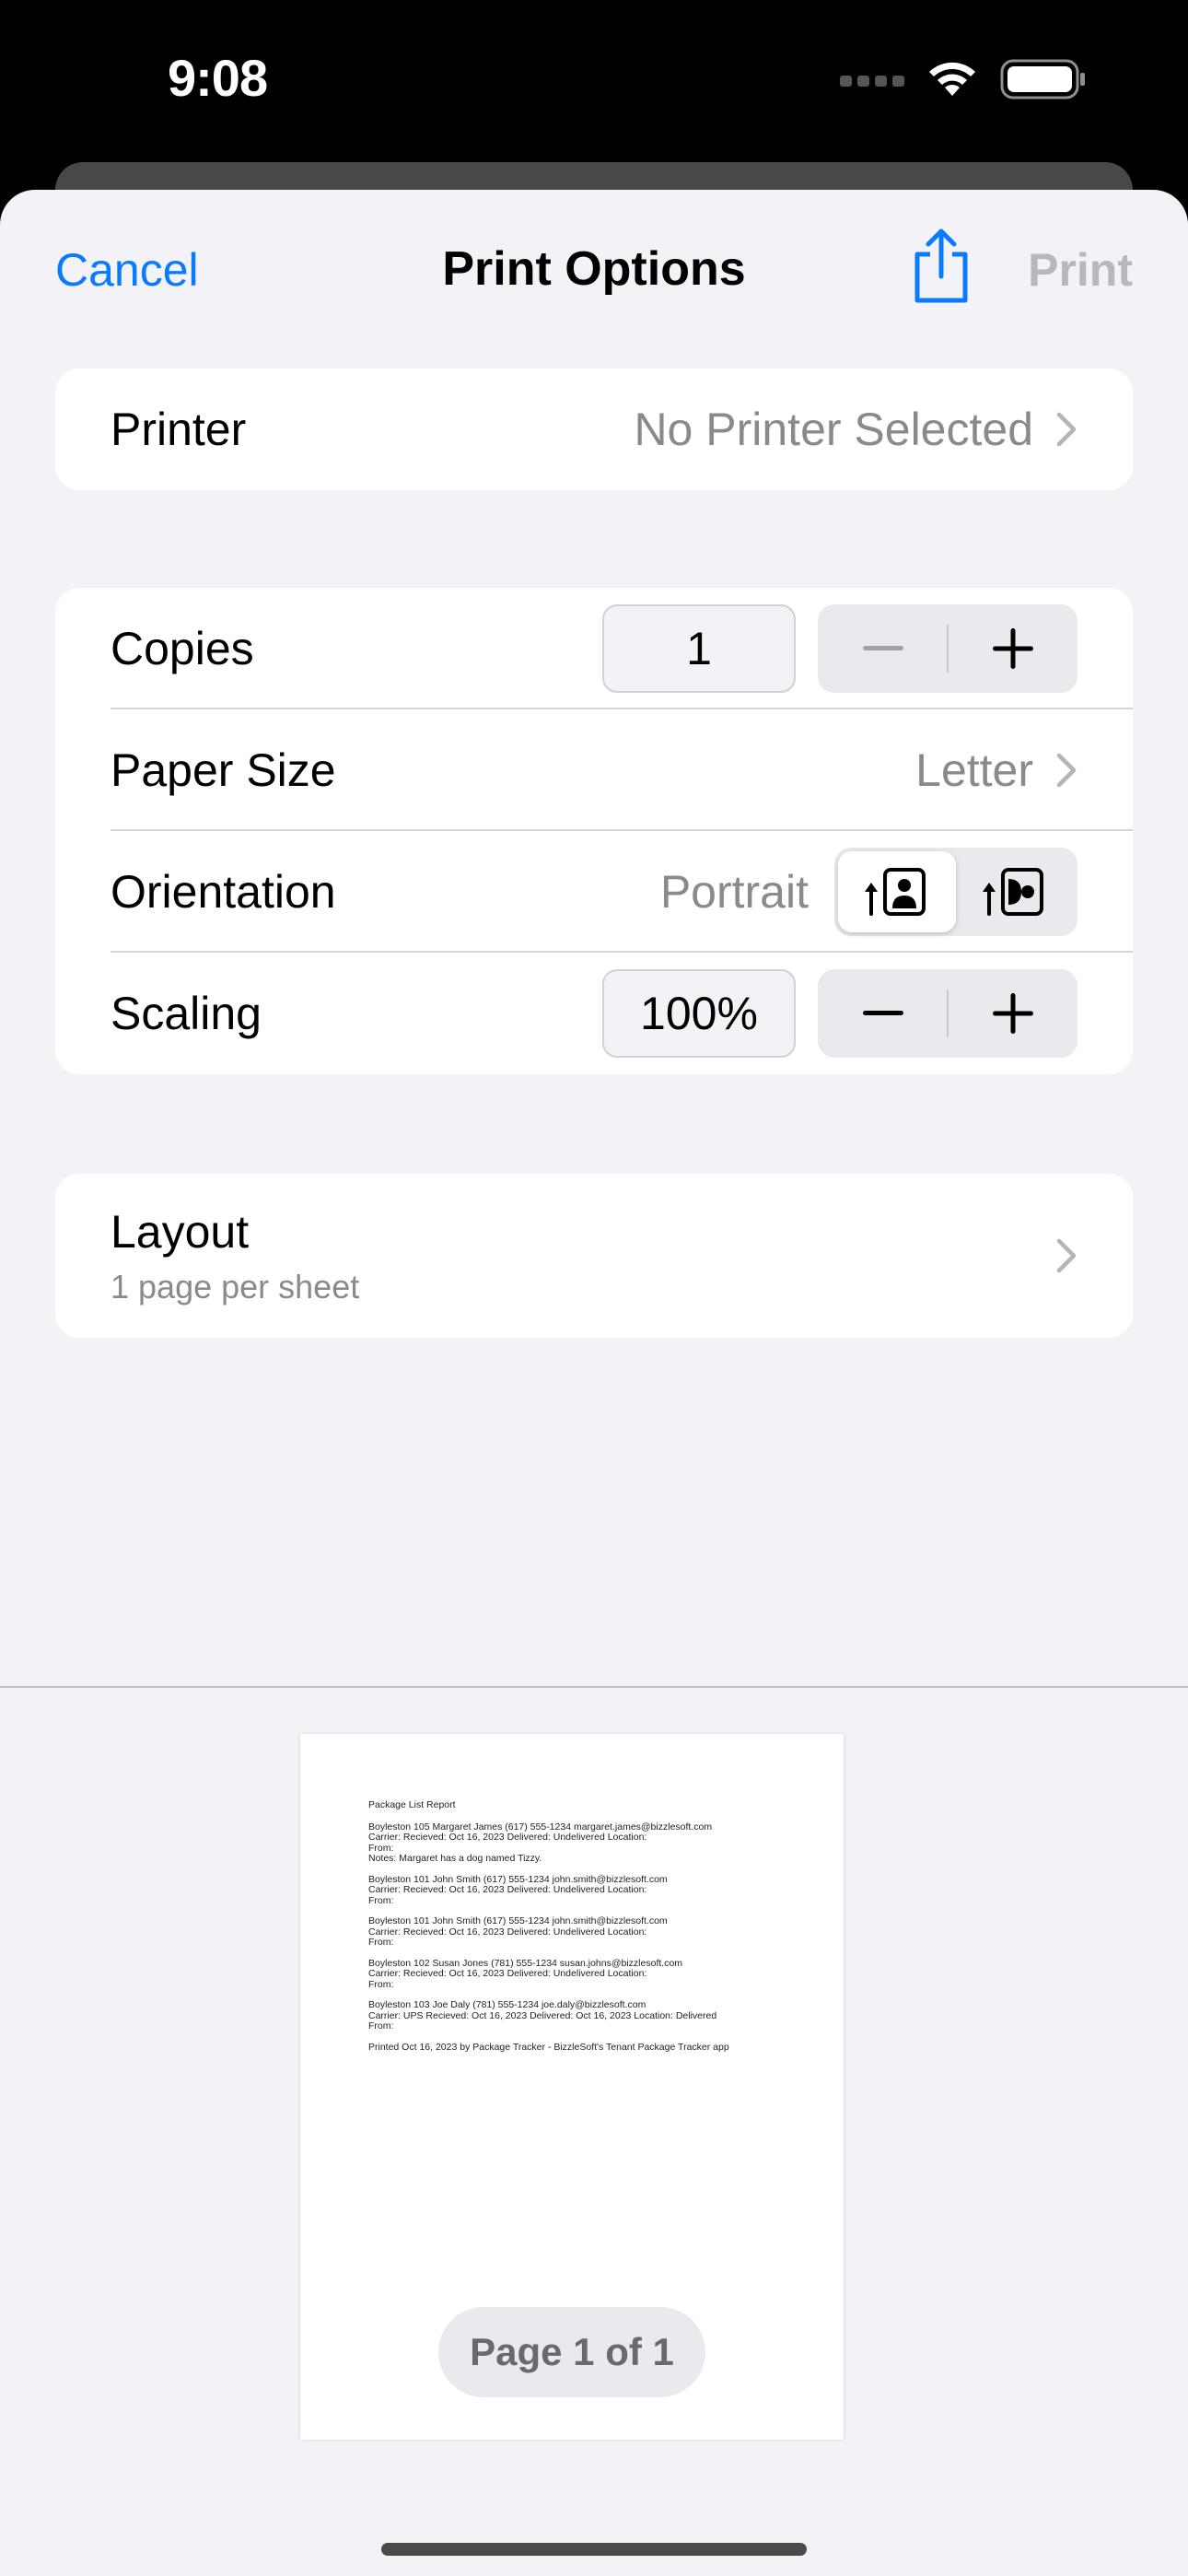 The width and height of the screenshot is (1188, 2576). I want to click on copies-decrement-button, so click(883, 648).